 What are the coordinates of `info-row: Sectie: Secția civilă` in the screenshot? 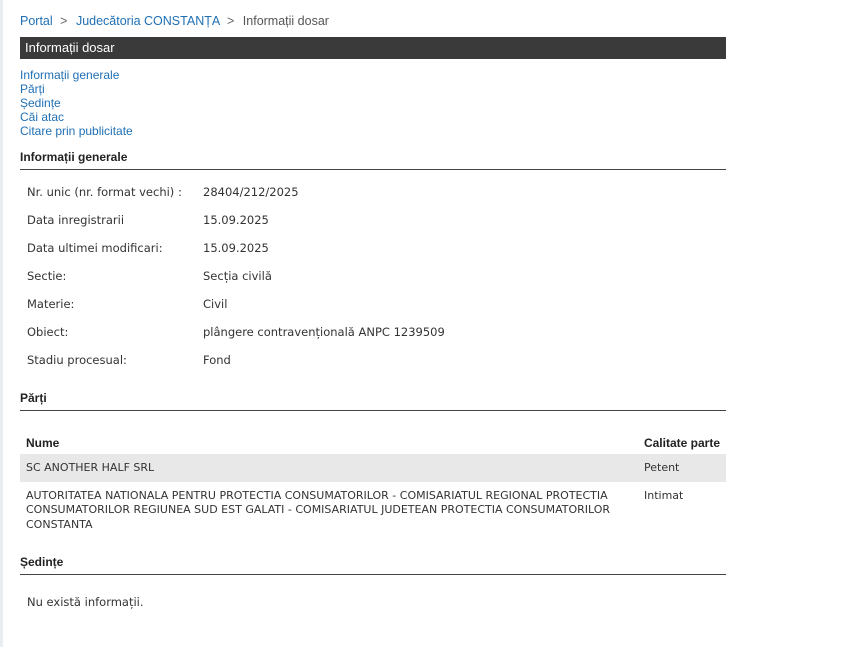 It's located at (373, 283).